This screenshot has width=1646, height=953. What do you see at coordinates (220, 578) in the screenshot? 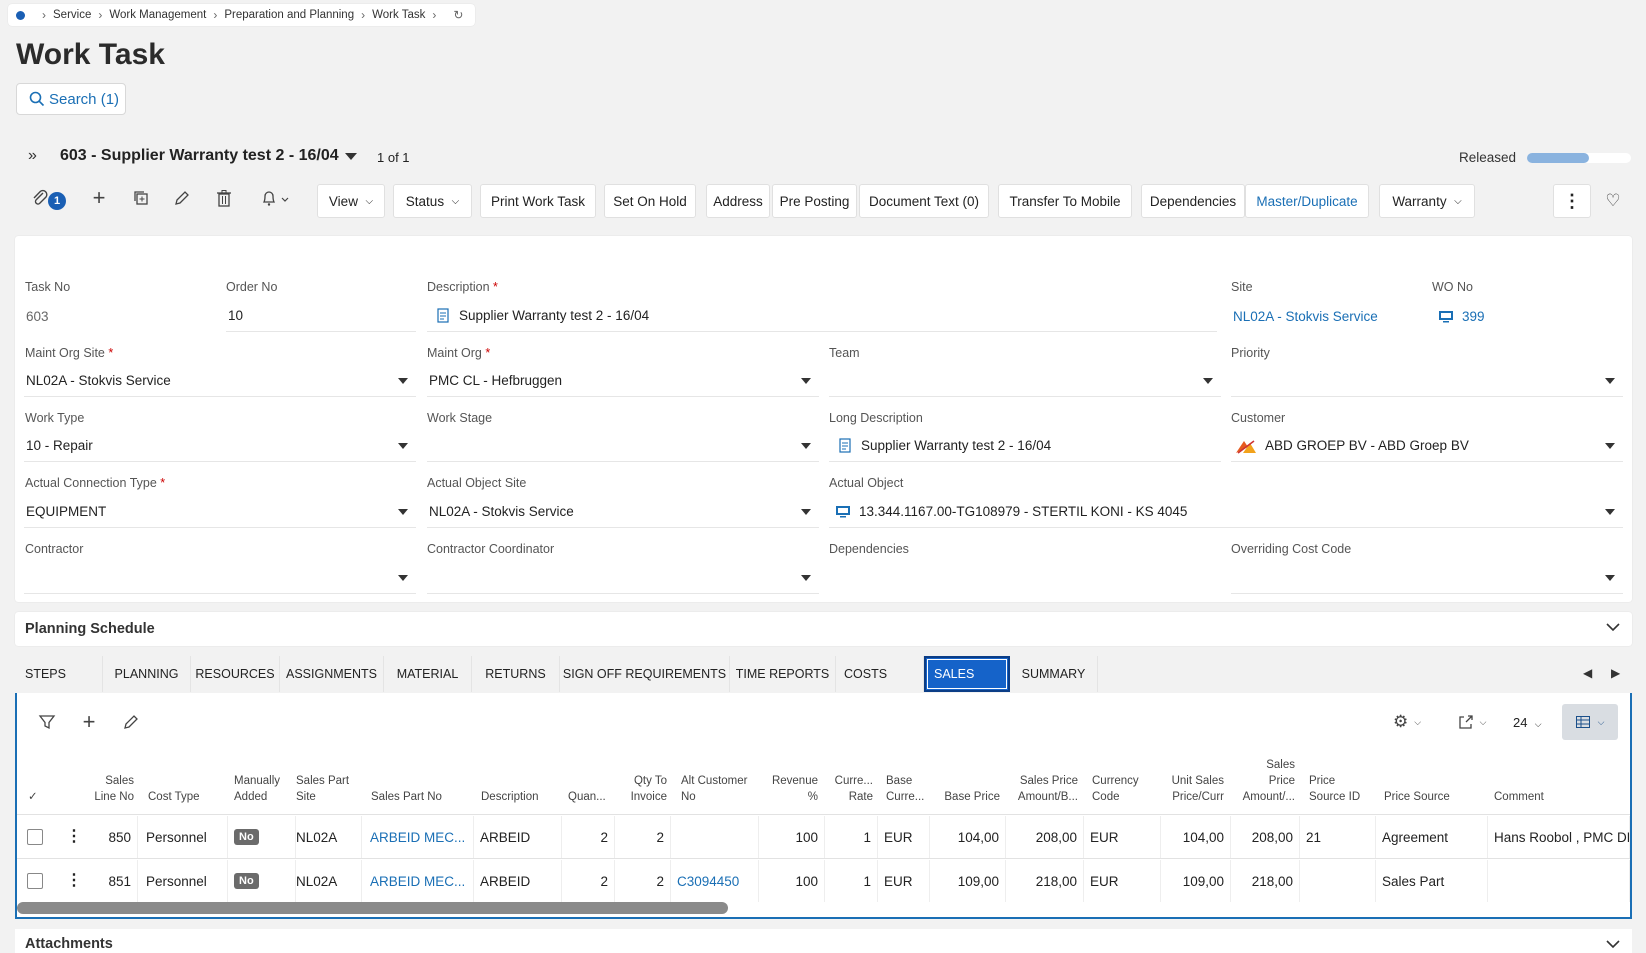
I see `contractor-select` at bounding box center [220, 578].